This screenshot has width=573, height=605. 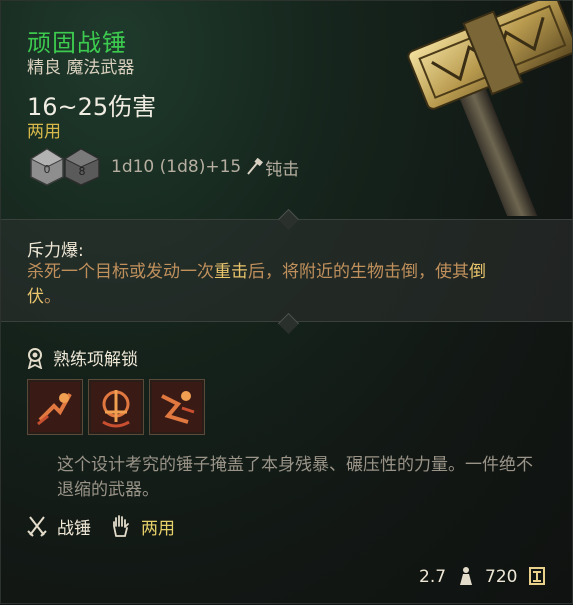 What do you see at coordinates (120, 272) in the screenshot?
I see `action-desc-text: 杀死一个目标或发动一次` at bounding box center [120, 272].